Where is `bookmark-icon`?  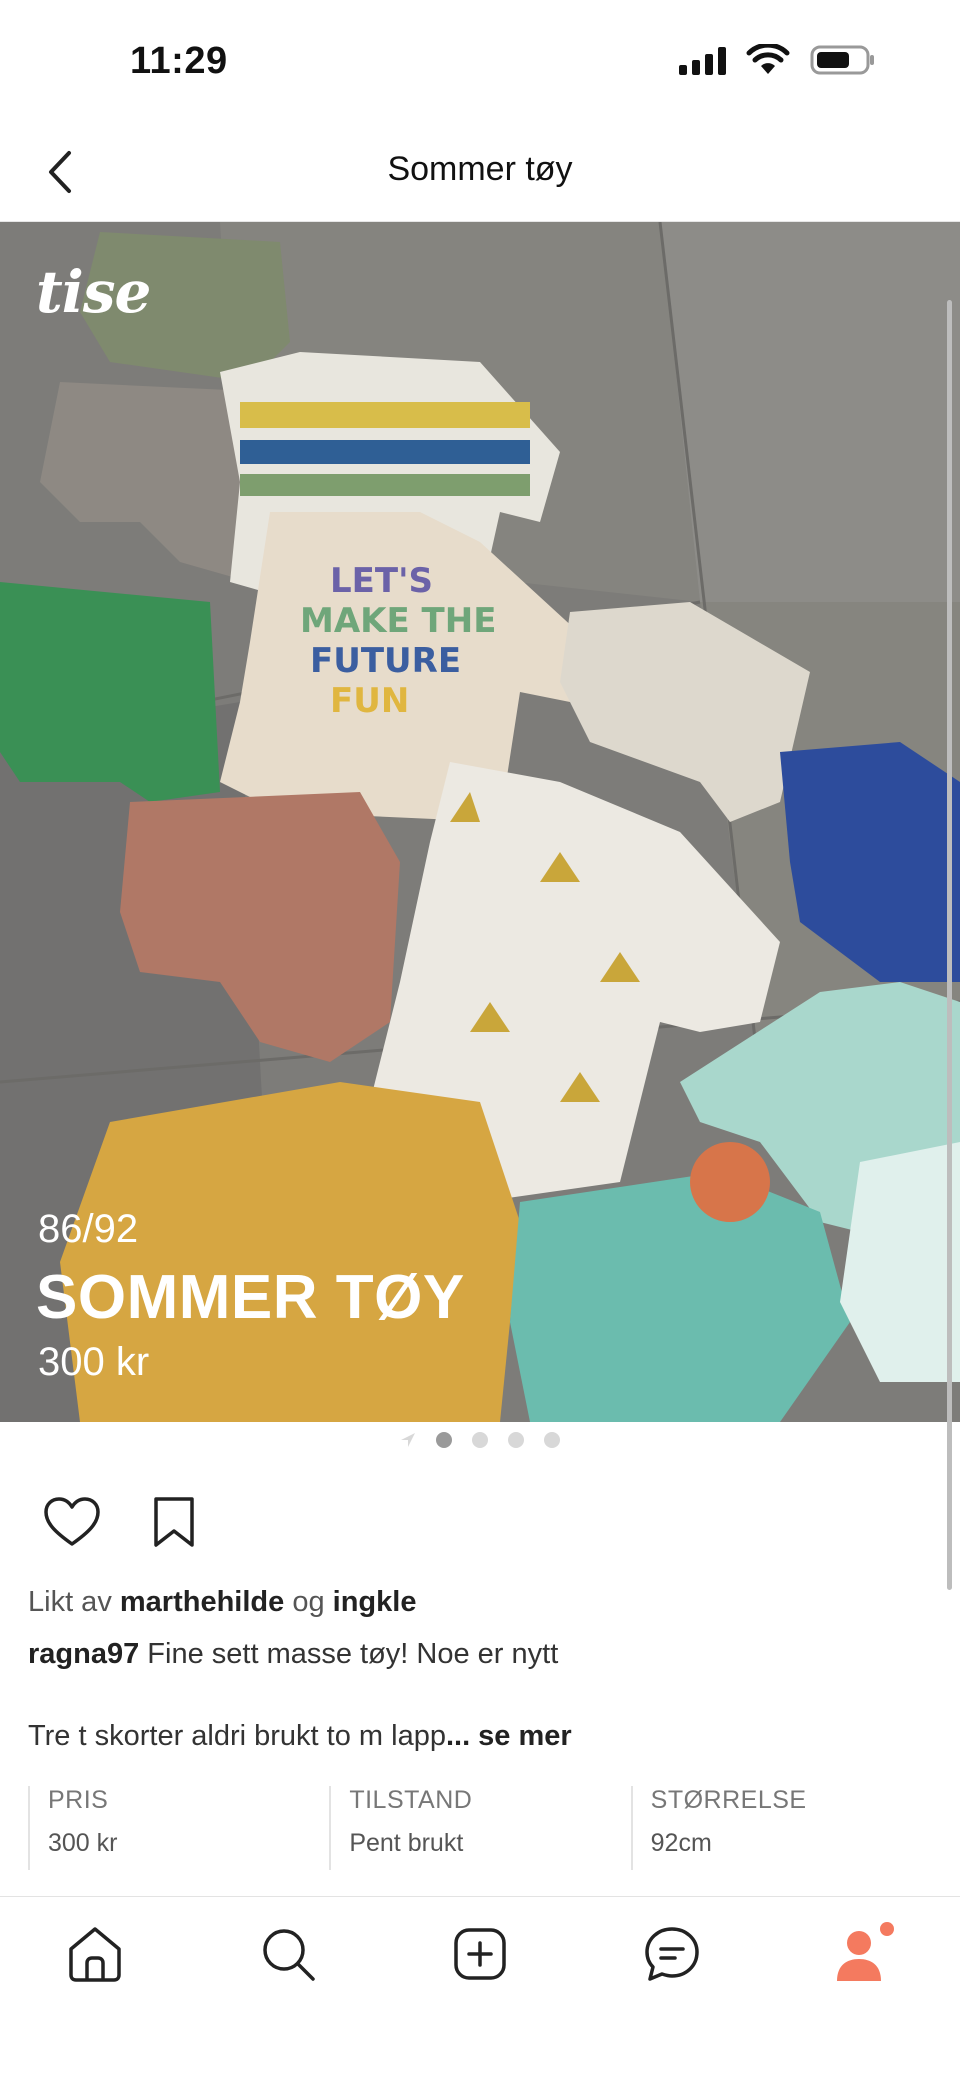 bookmark-icon is located at coordinates (174, 1522).